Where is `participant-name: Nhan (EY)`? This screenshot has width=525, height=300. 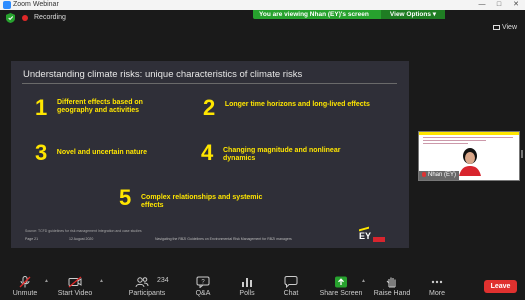
participant-name: Nhan (EY) is located at coordinates (442, 175).